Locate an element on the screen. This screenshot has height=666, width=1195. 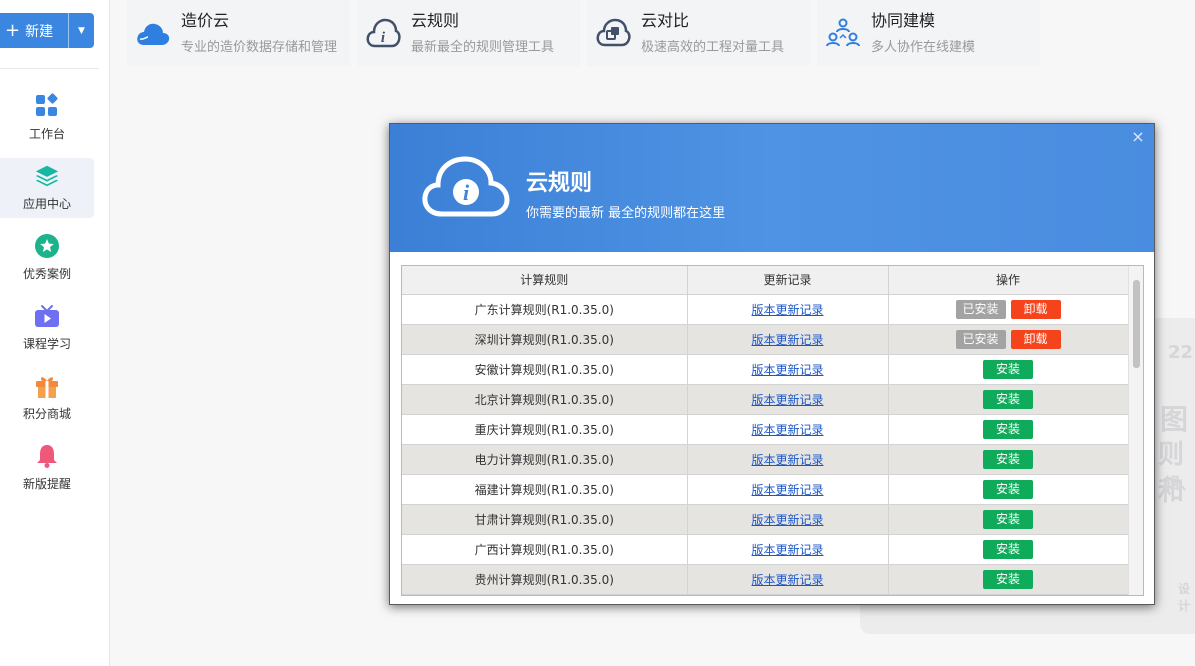
new-button: + 新建 ▼ is located at coordinates (47, 30).